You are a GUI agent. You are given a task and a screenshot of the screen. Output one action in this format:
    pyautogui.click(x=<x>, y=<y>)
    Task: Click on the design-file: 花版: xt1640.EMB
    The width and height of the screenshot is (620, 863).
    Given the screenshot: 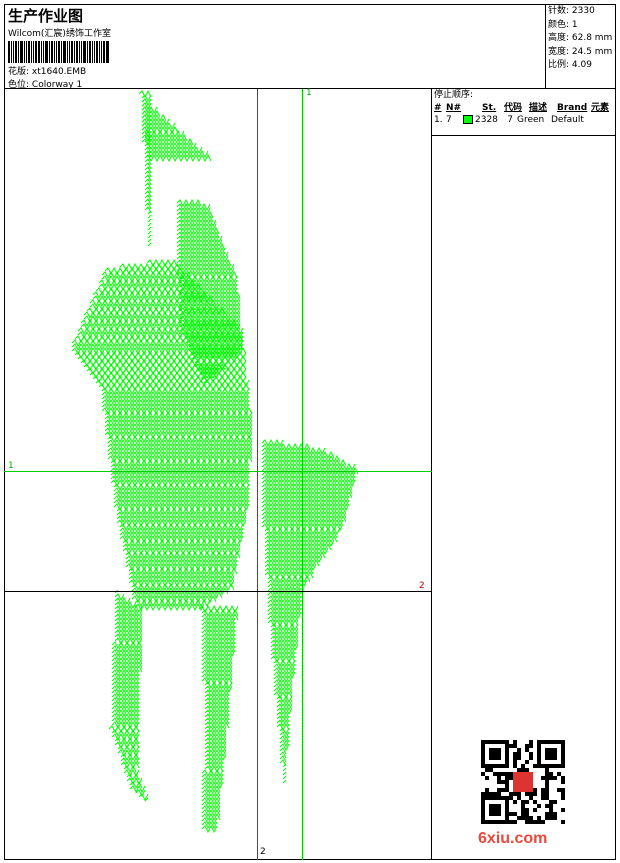 What is the action you would take?
    pyautogui.click(x=47, y=70)
    